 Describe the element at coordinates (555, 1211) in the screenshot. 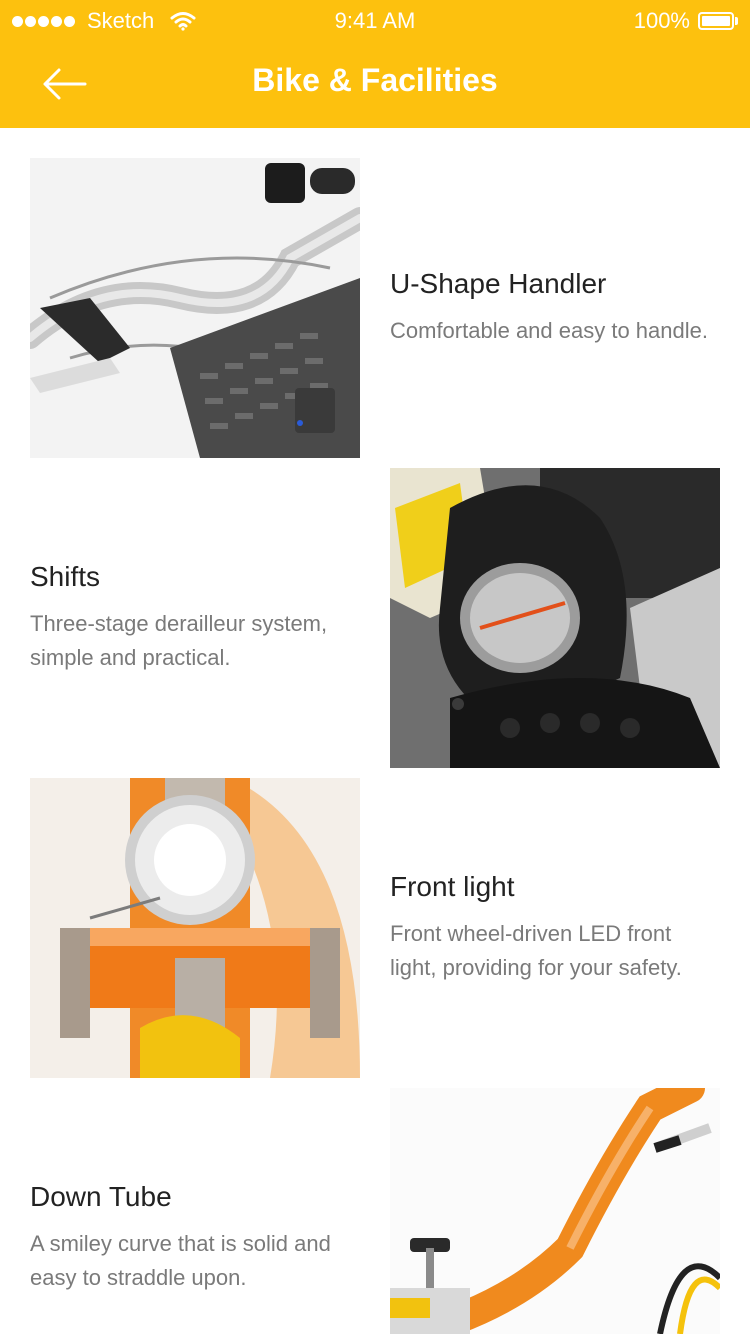

I see `down-tube-photo` at that location.